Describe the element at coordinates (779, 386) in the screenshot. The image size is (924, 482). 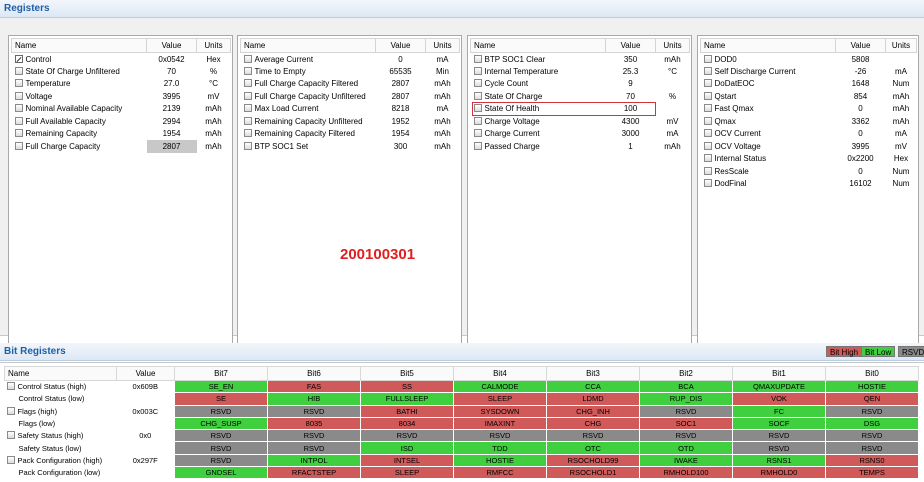
I see `bit-cell: QMAXUPDATE` at that location.